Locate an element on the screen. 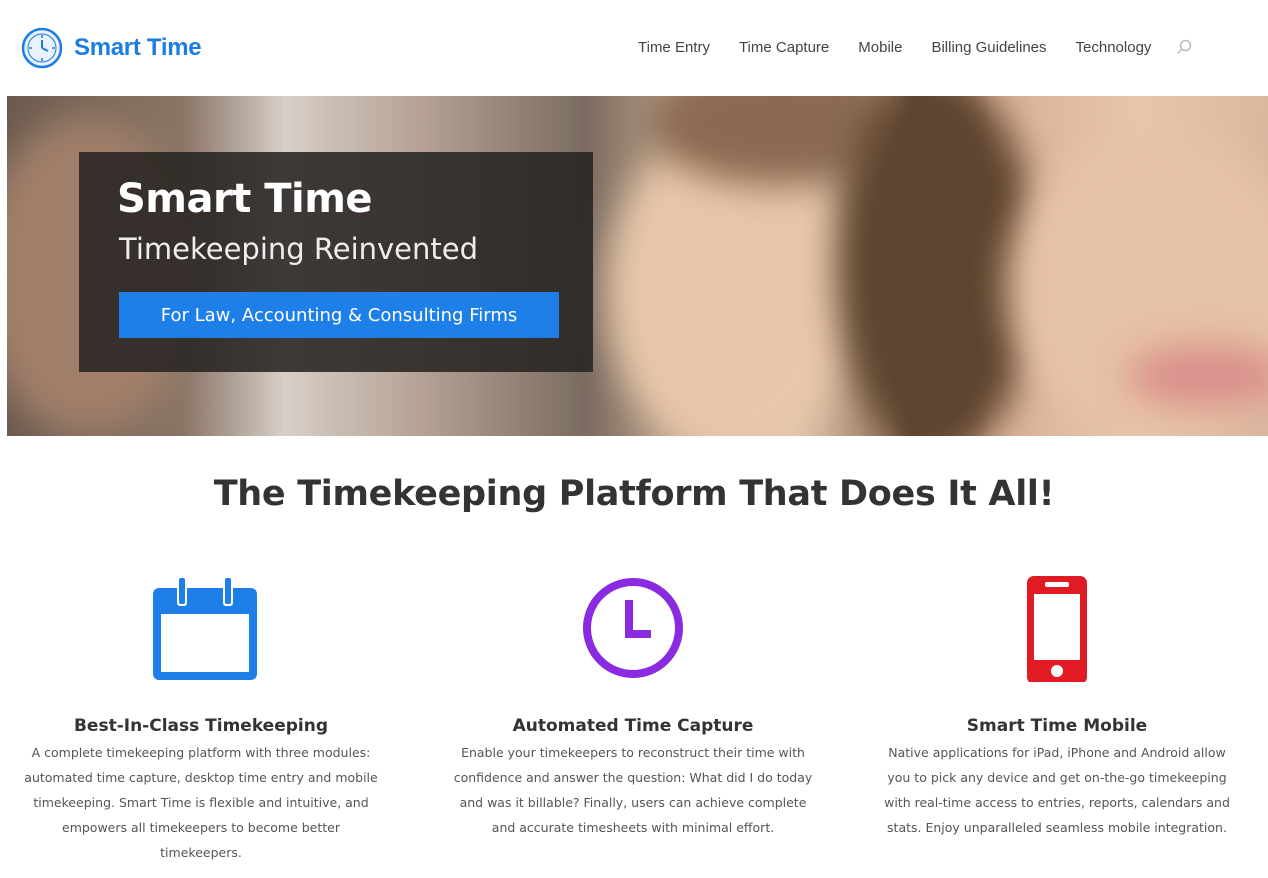  calendar-icon is located at coordinates (205, 628).